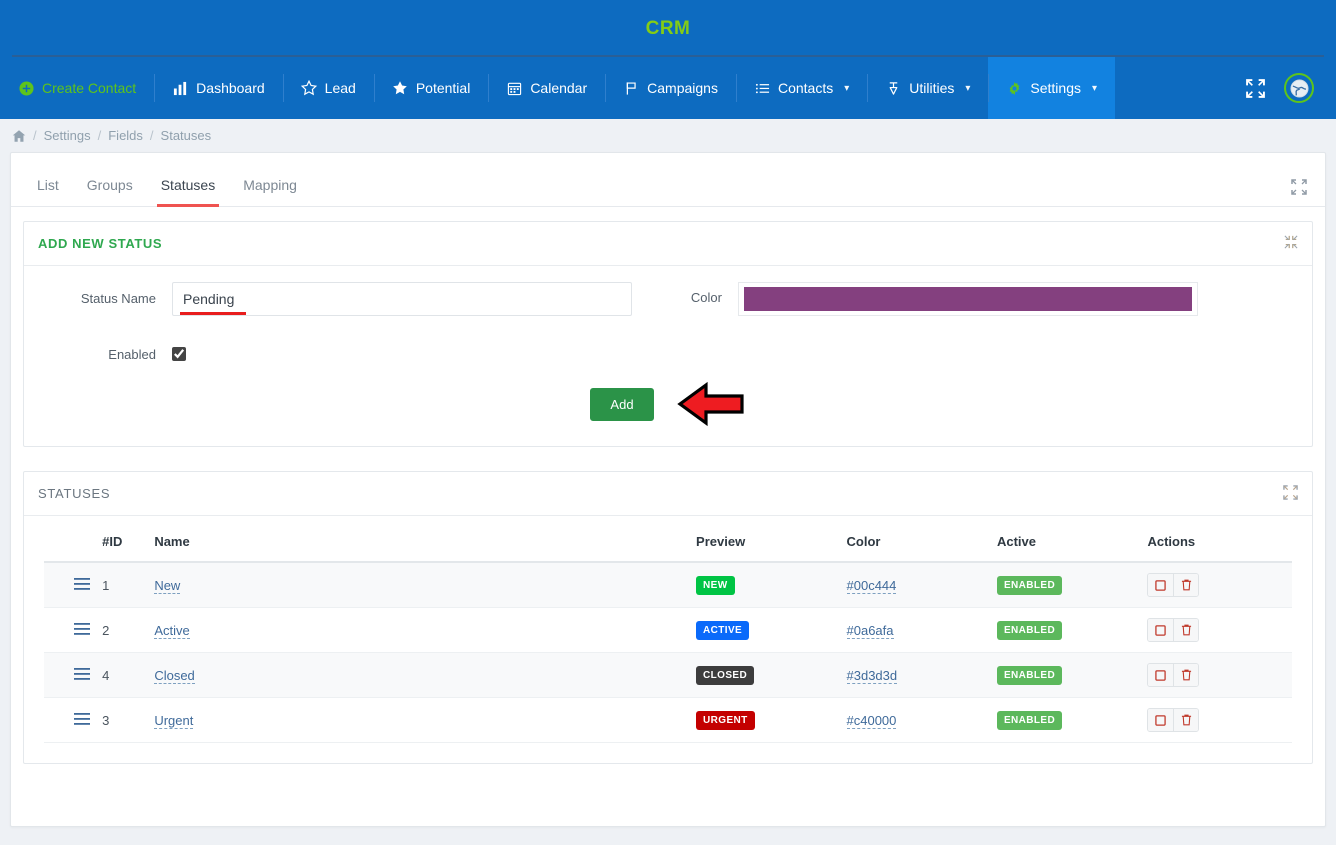  Describe the element at coordinates (668, 675) in the screenshot. I see `table-row: 4 Closed CLOSED #3d3d3d ENABLED` at that location.